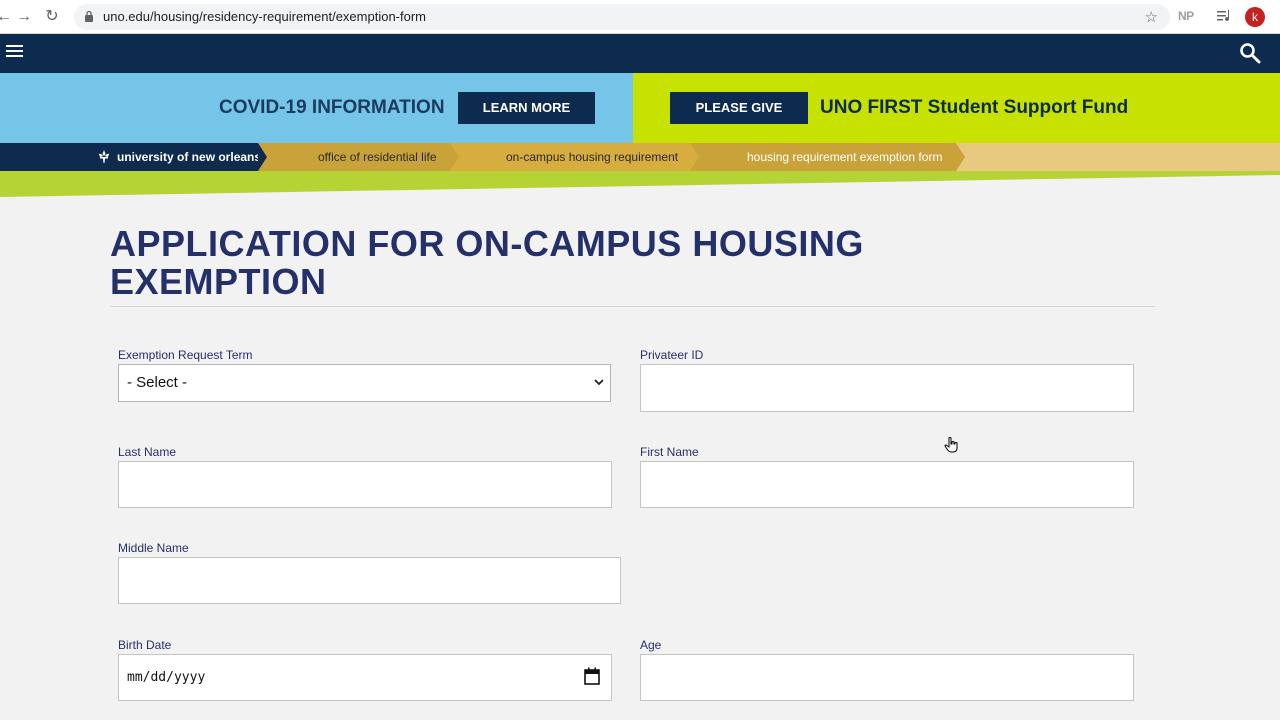 Image resolution: width=1280 pixels, height=720 pixels. Describe the element at coordinates (52, 17) in the screenshot. I see `reload-icon: ↻` at that location.